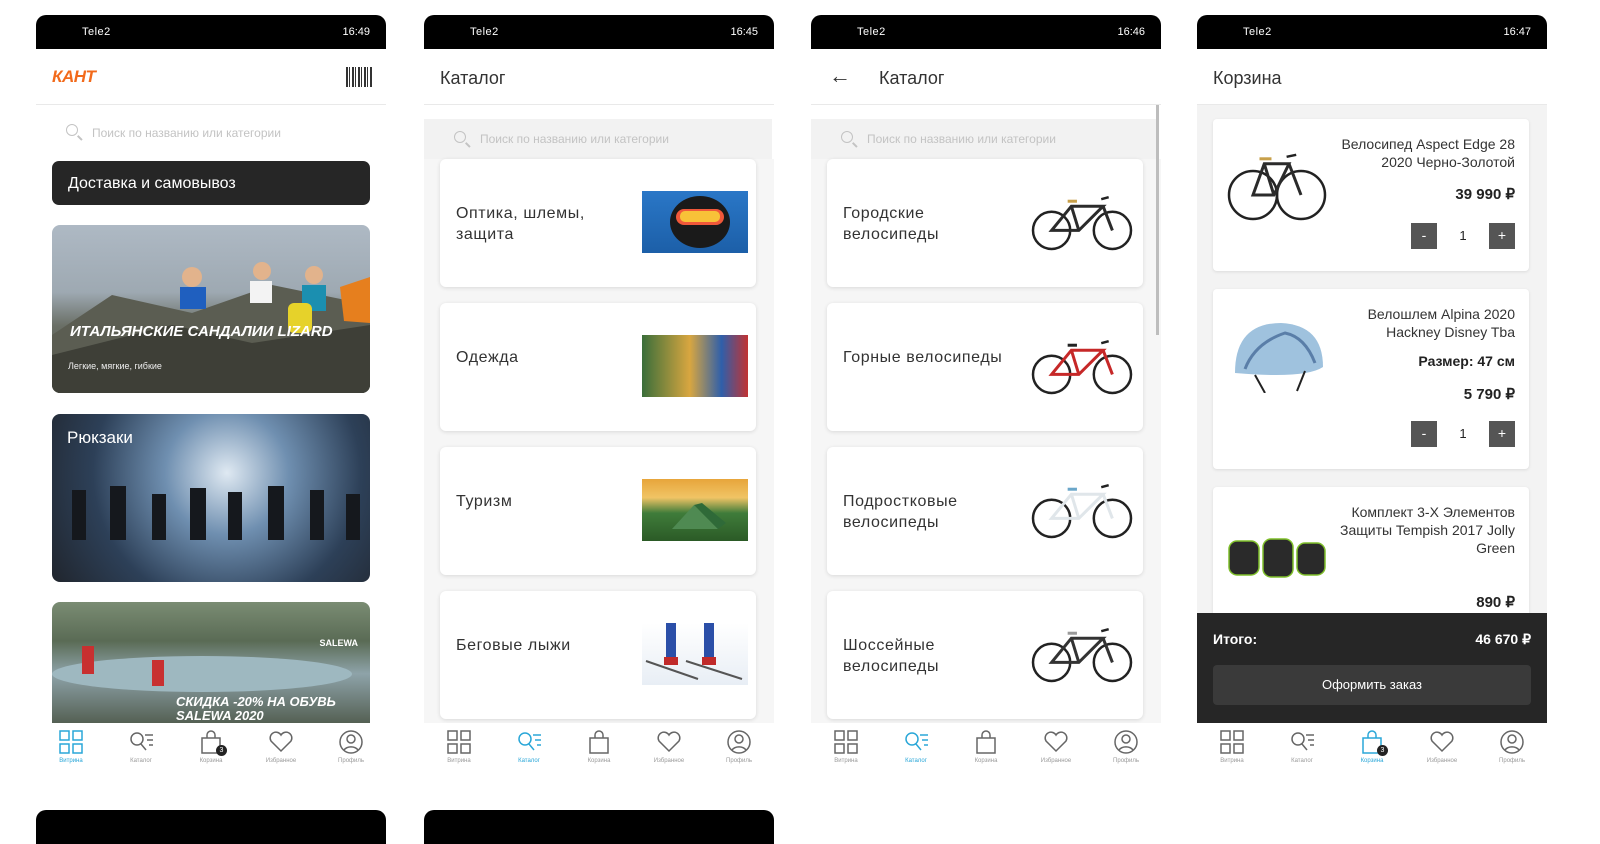 Image resolution: width=1600 pixels, height=844 pixels. Describe the element at coordinates (985, 655) in the screenshot. I see `category-card: Шоссейные велосипеды` at that location.